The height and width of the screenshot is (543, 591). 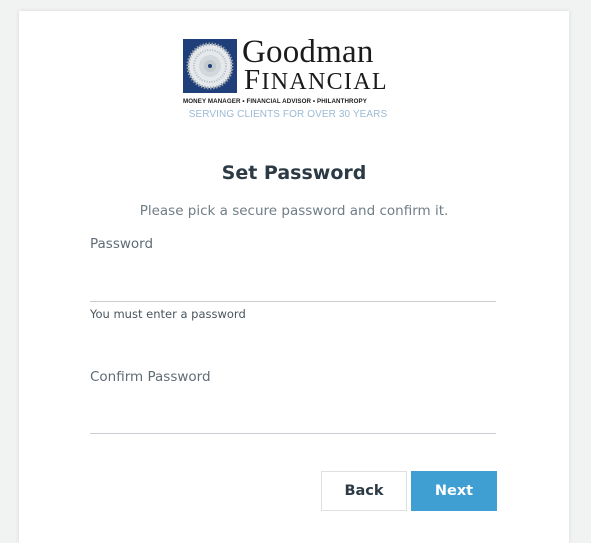 I want to click on logo-name-text: Goodman, so click(x=308, y=52).